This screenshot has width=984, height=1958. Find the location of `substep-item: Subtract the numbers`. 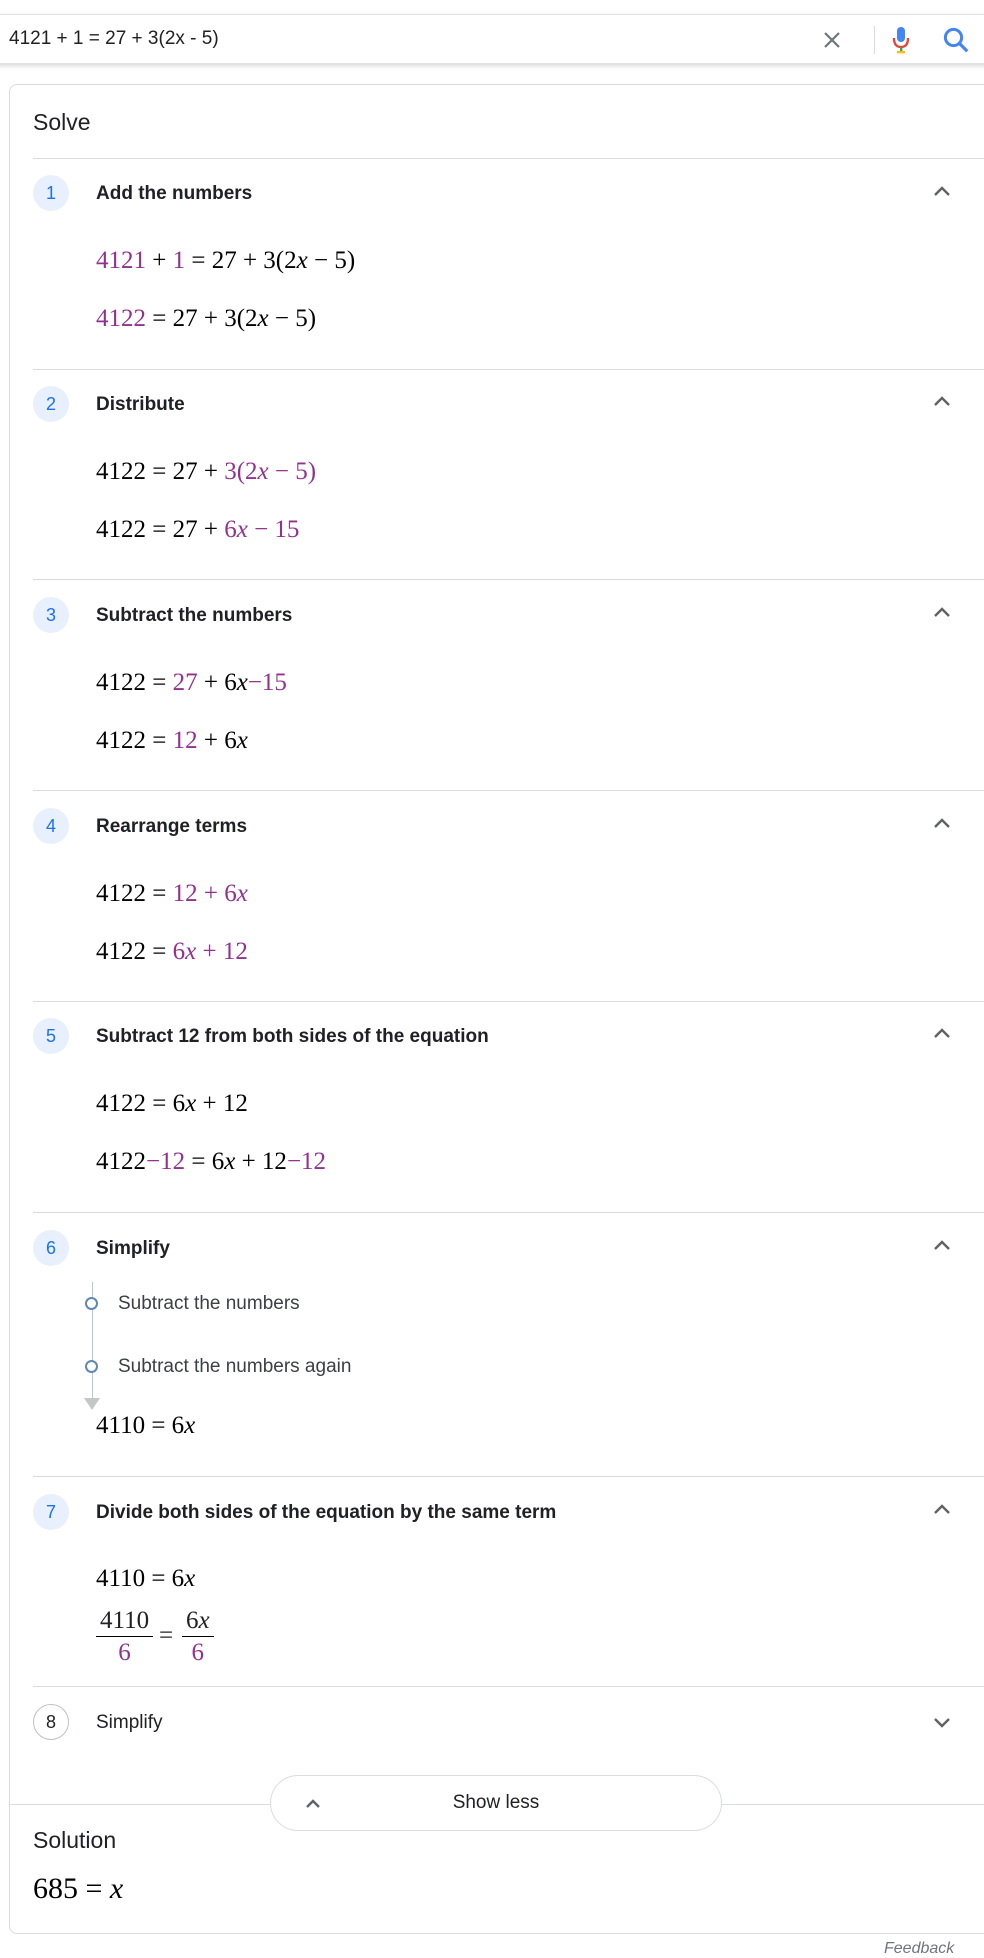

substep-item: Subtract the numbers is located at coordinates (209, 1304).